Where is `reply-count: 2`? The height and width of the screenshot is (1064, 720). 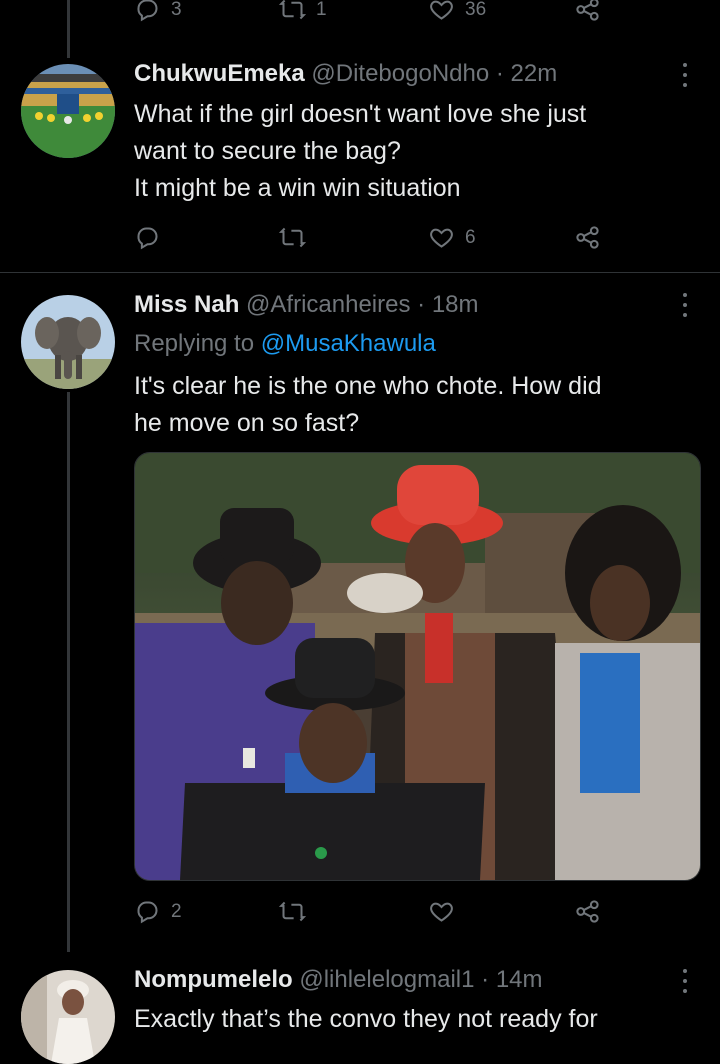
reply-count: 2 is located at coordinates (176, 911).